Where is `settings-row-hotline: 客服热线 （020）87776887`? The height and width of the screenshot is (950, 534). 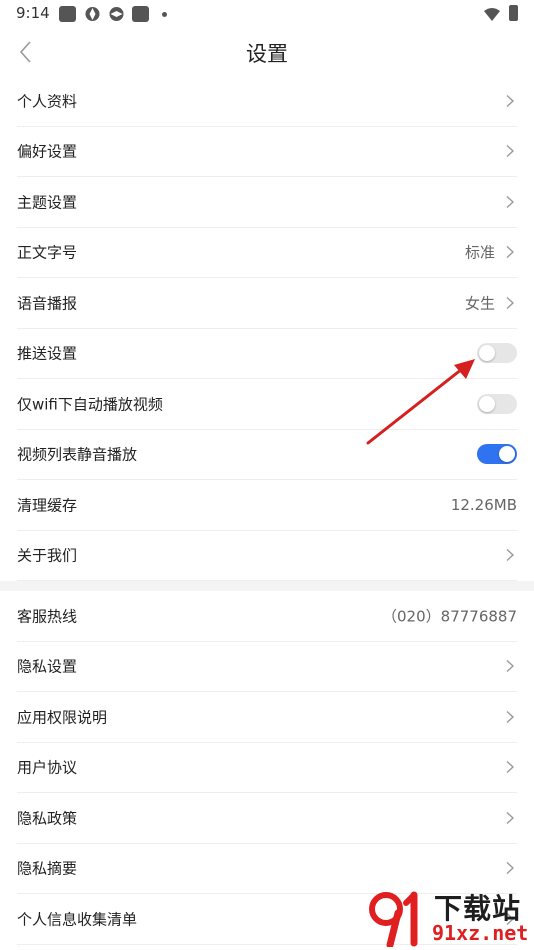
settings-row-hotline: 客服热线 （020）87776887 is located at coordinates (267, 616).